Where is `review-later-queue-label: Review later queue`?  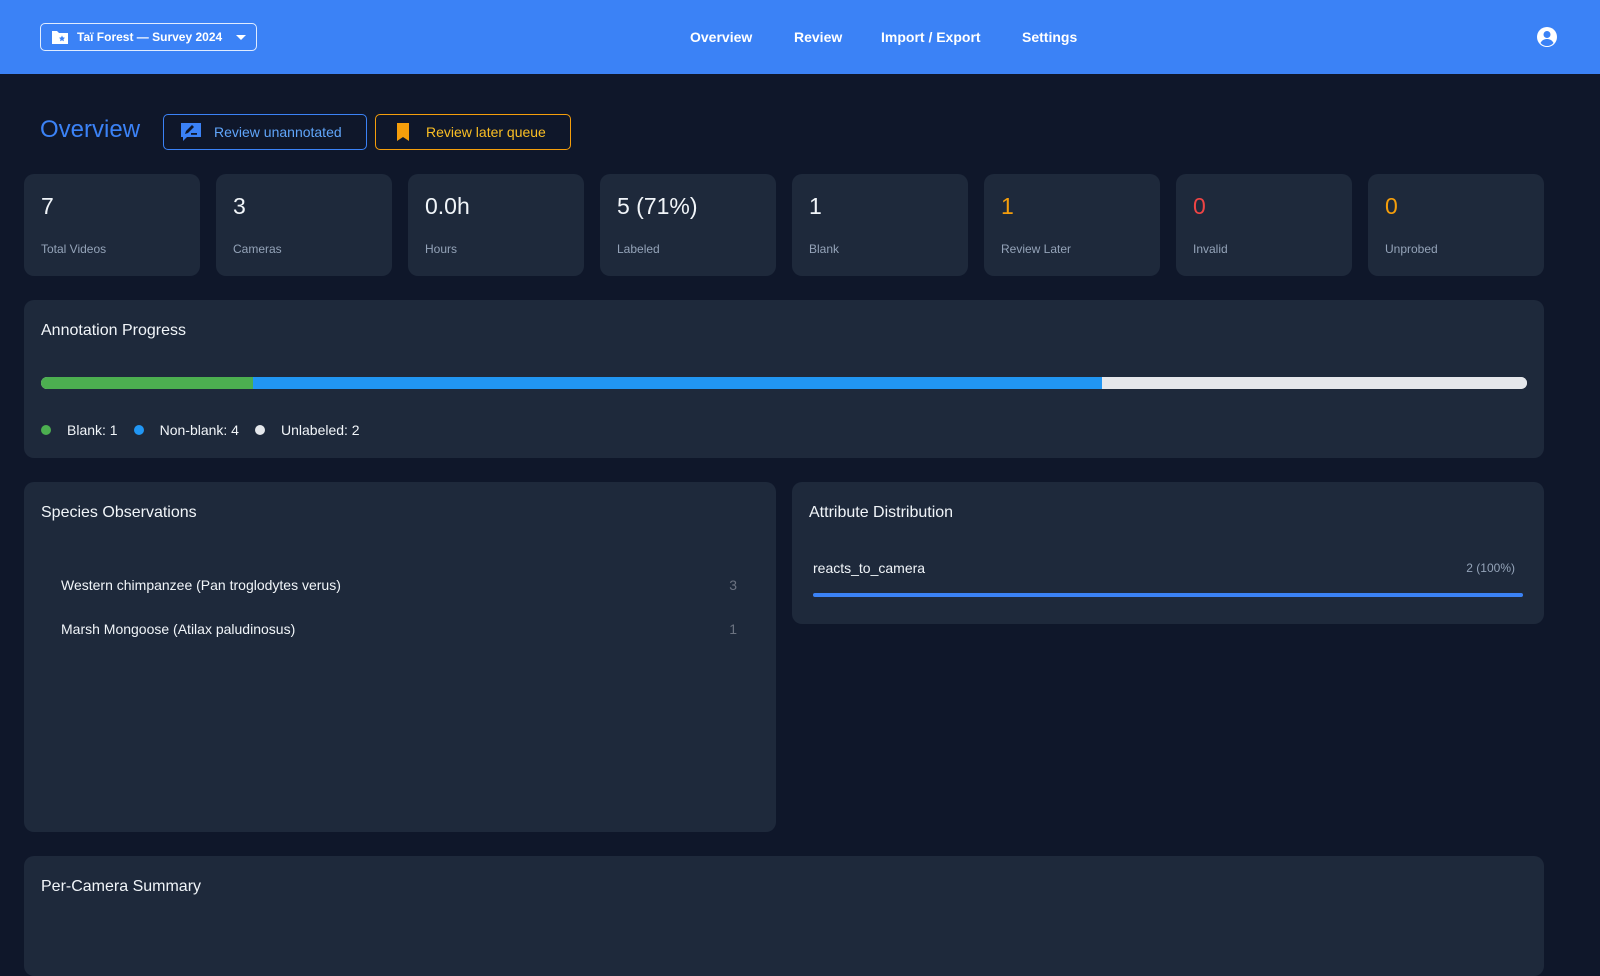
review-later-queue-label: Review later queue is located at coordinates (486, 132).